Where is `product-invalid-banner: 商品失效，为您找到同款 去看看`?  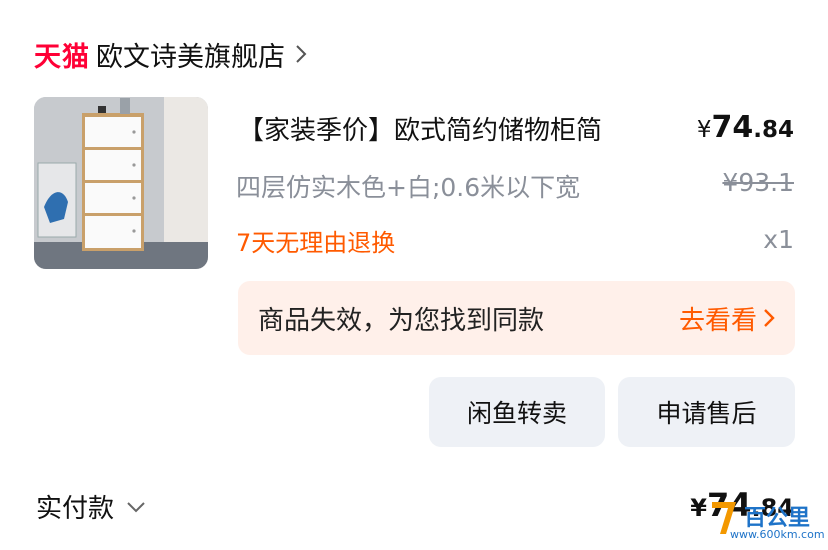 product-invalid-banner: 商品失效，为您找到同款 去看看 is located at coordinates (516, 318).